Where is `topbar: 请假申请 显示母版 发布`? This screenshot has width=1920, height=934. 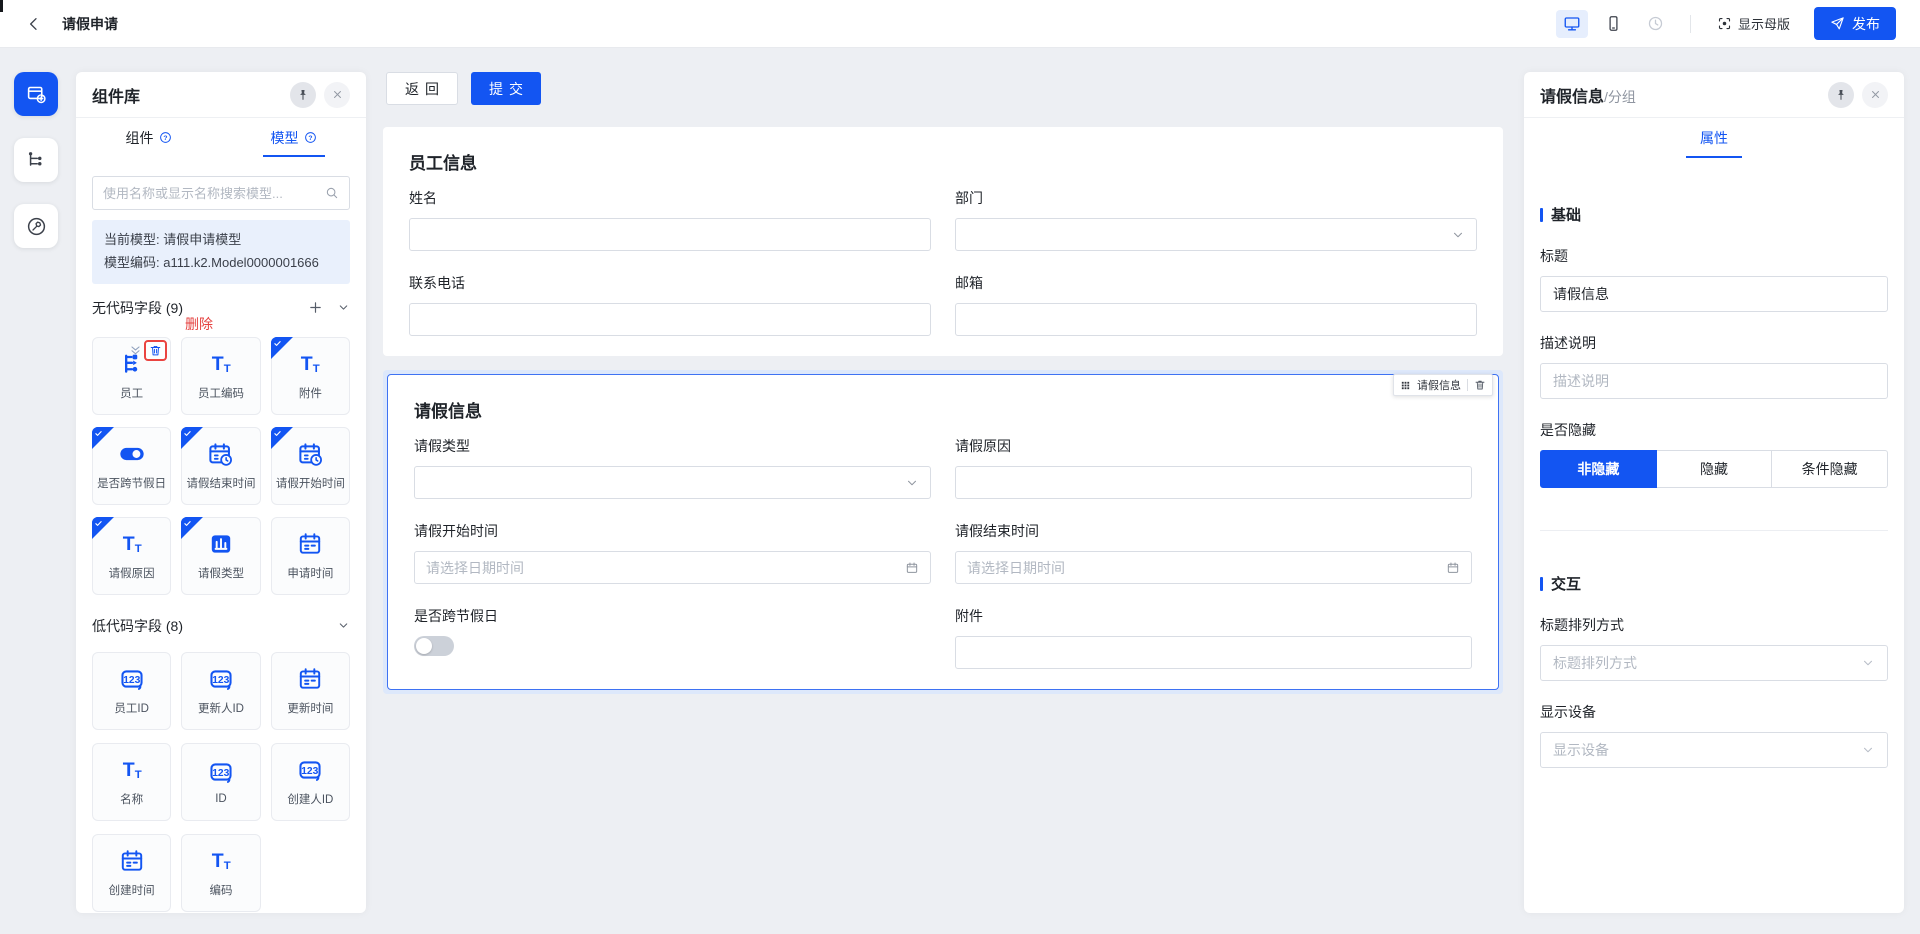 topbar: 请假申请 显示母版 发布 is located at coordinates (960, 24).